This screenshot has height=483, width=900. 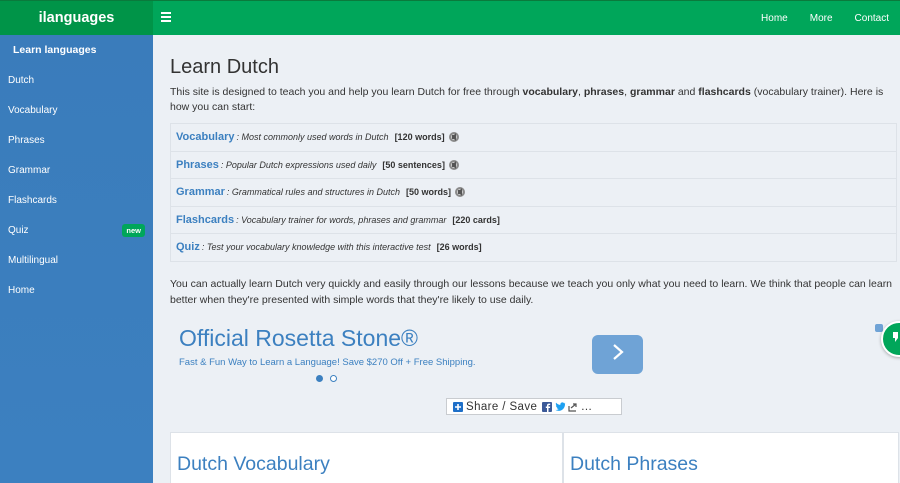 I want to click on share-arrow-icon, so click(x=573, y=407).